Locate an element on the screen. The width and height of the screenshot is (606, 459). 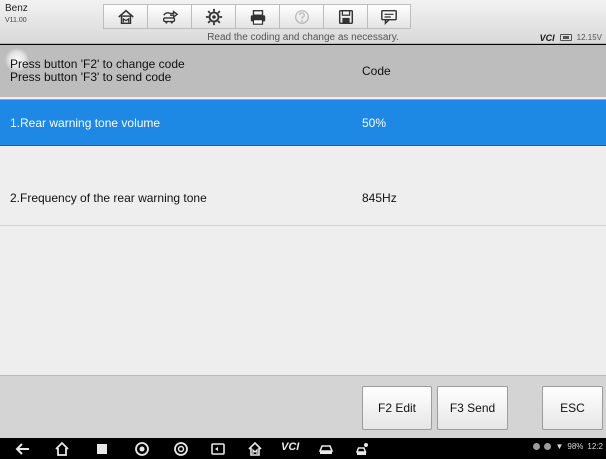
toolbar-icons is located at coordinates (257, 16).